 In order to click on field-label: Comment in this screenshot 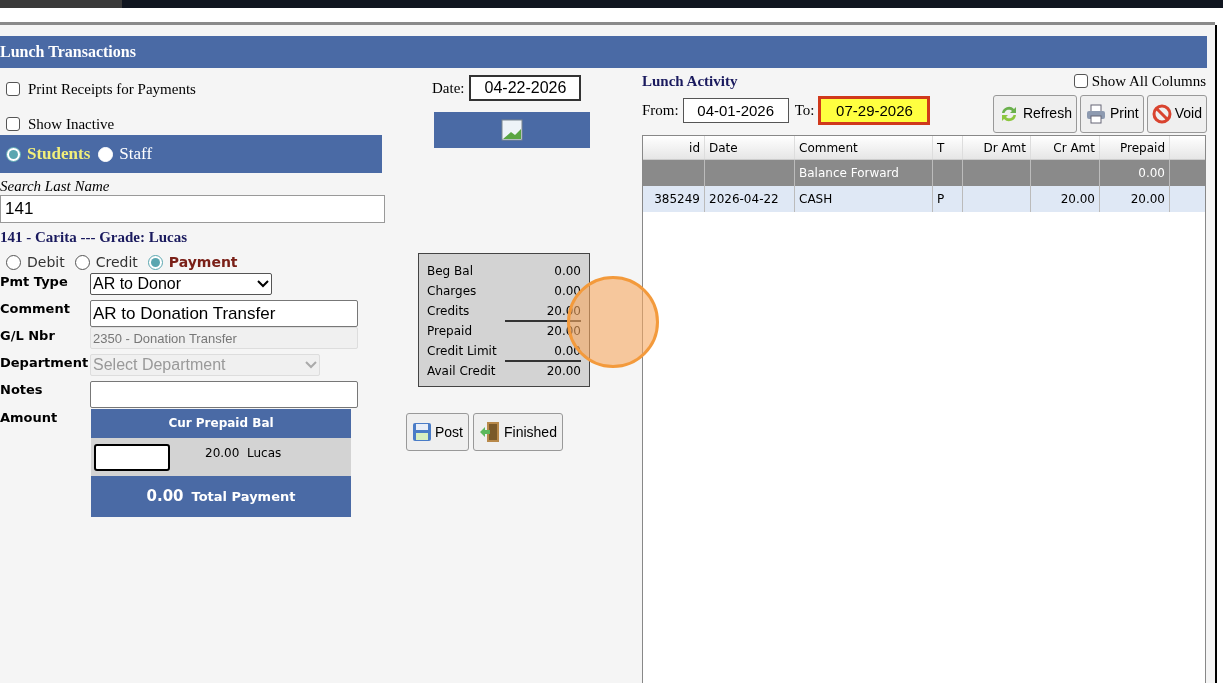, I will do `click(35, 309)`.